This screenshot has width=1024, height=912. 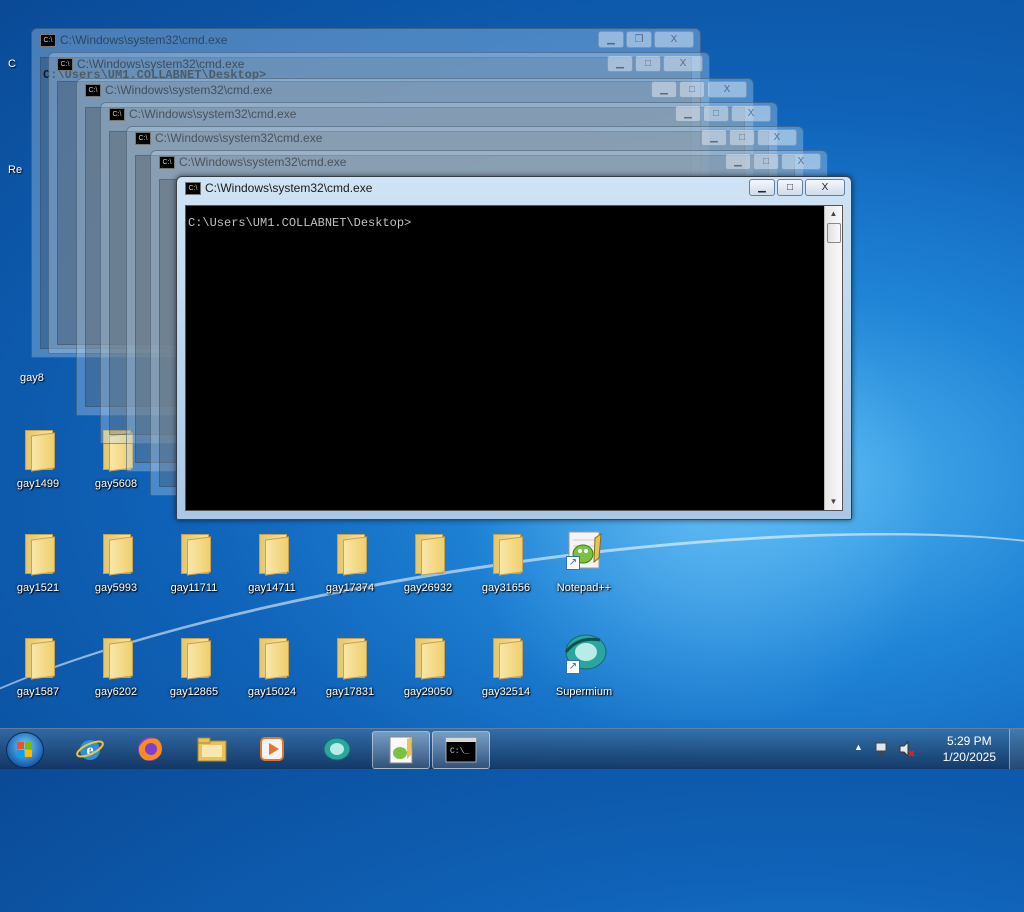 I want to click on desktop-folder-icon: gay5993, so click(x=116, y=564).